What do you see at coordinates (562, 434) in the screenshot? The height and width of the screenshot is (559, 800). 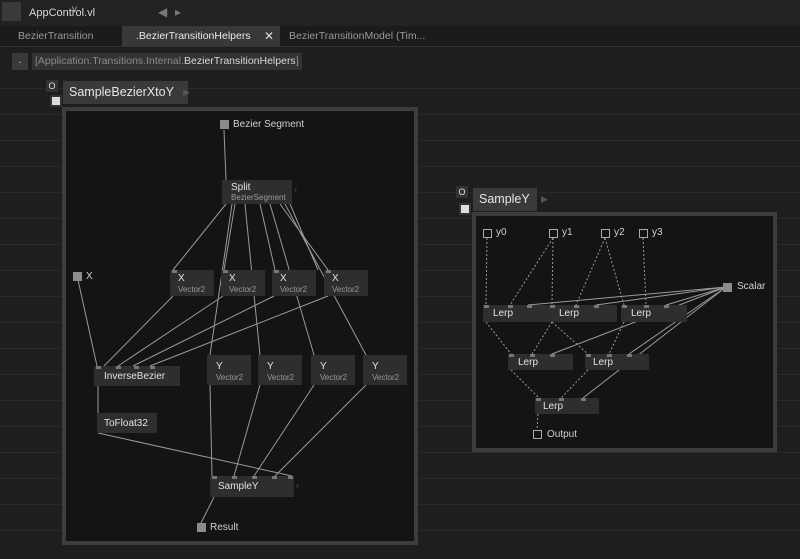 I see `output-label-output: Output` at bounding box center [562, 434].